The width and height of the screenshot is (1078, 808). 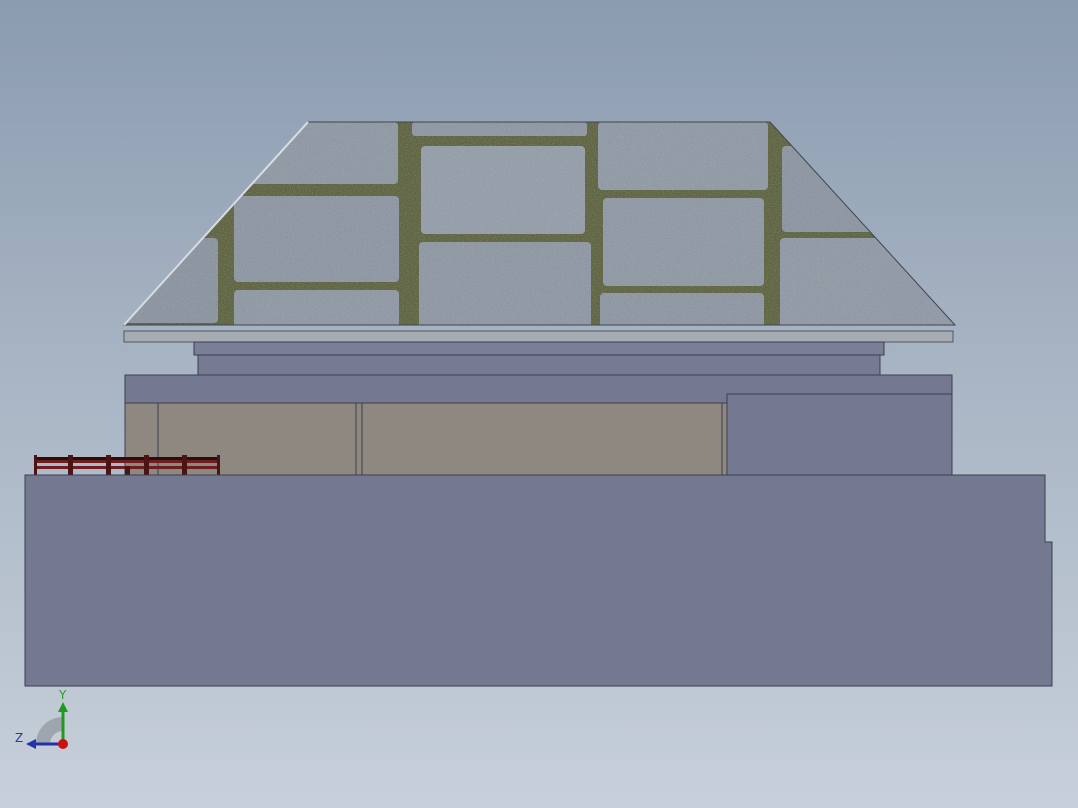 What do you see at coordinates (19, 738) in the screenshot?
I see `triad-z-label: Z` at bounding box center [19, 738].